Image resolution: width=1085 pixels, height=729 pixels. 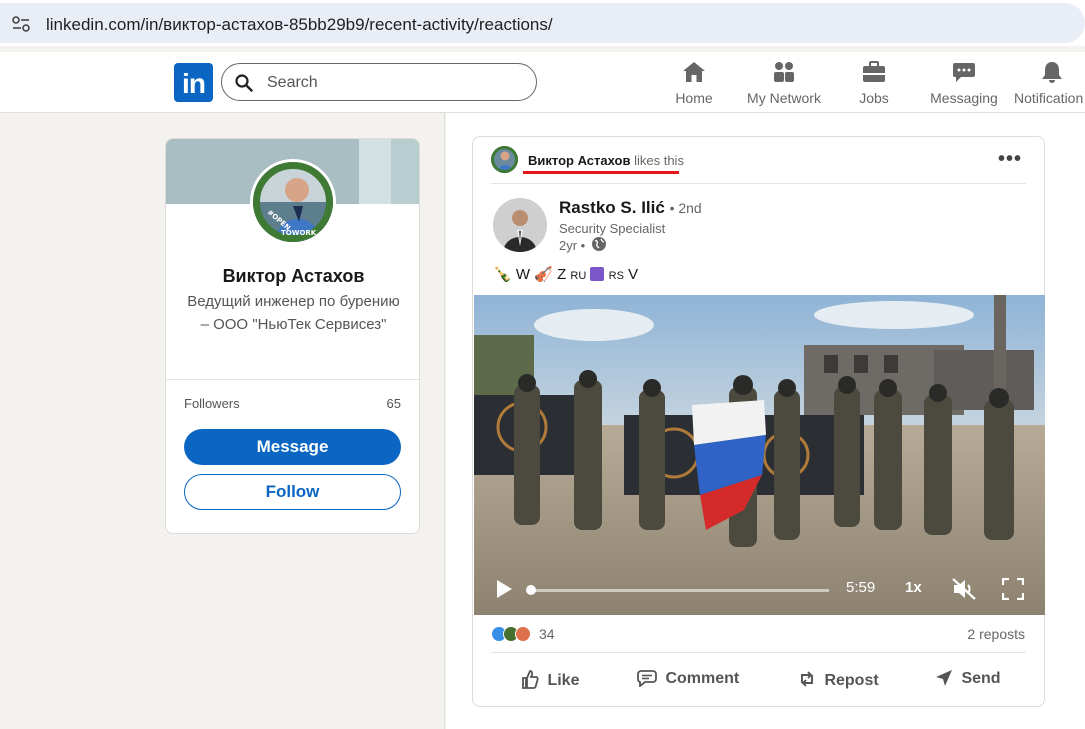 I want to click on reactions-count: 34, so click(x=547, y=634).